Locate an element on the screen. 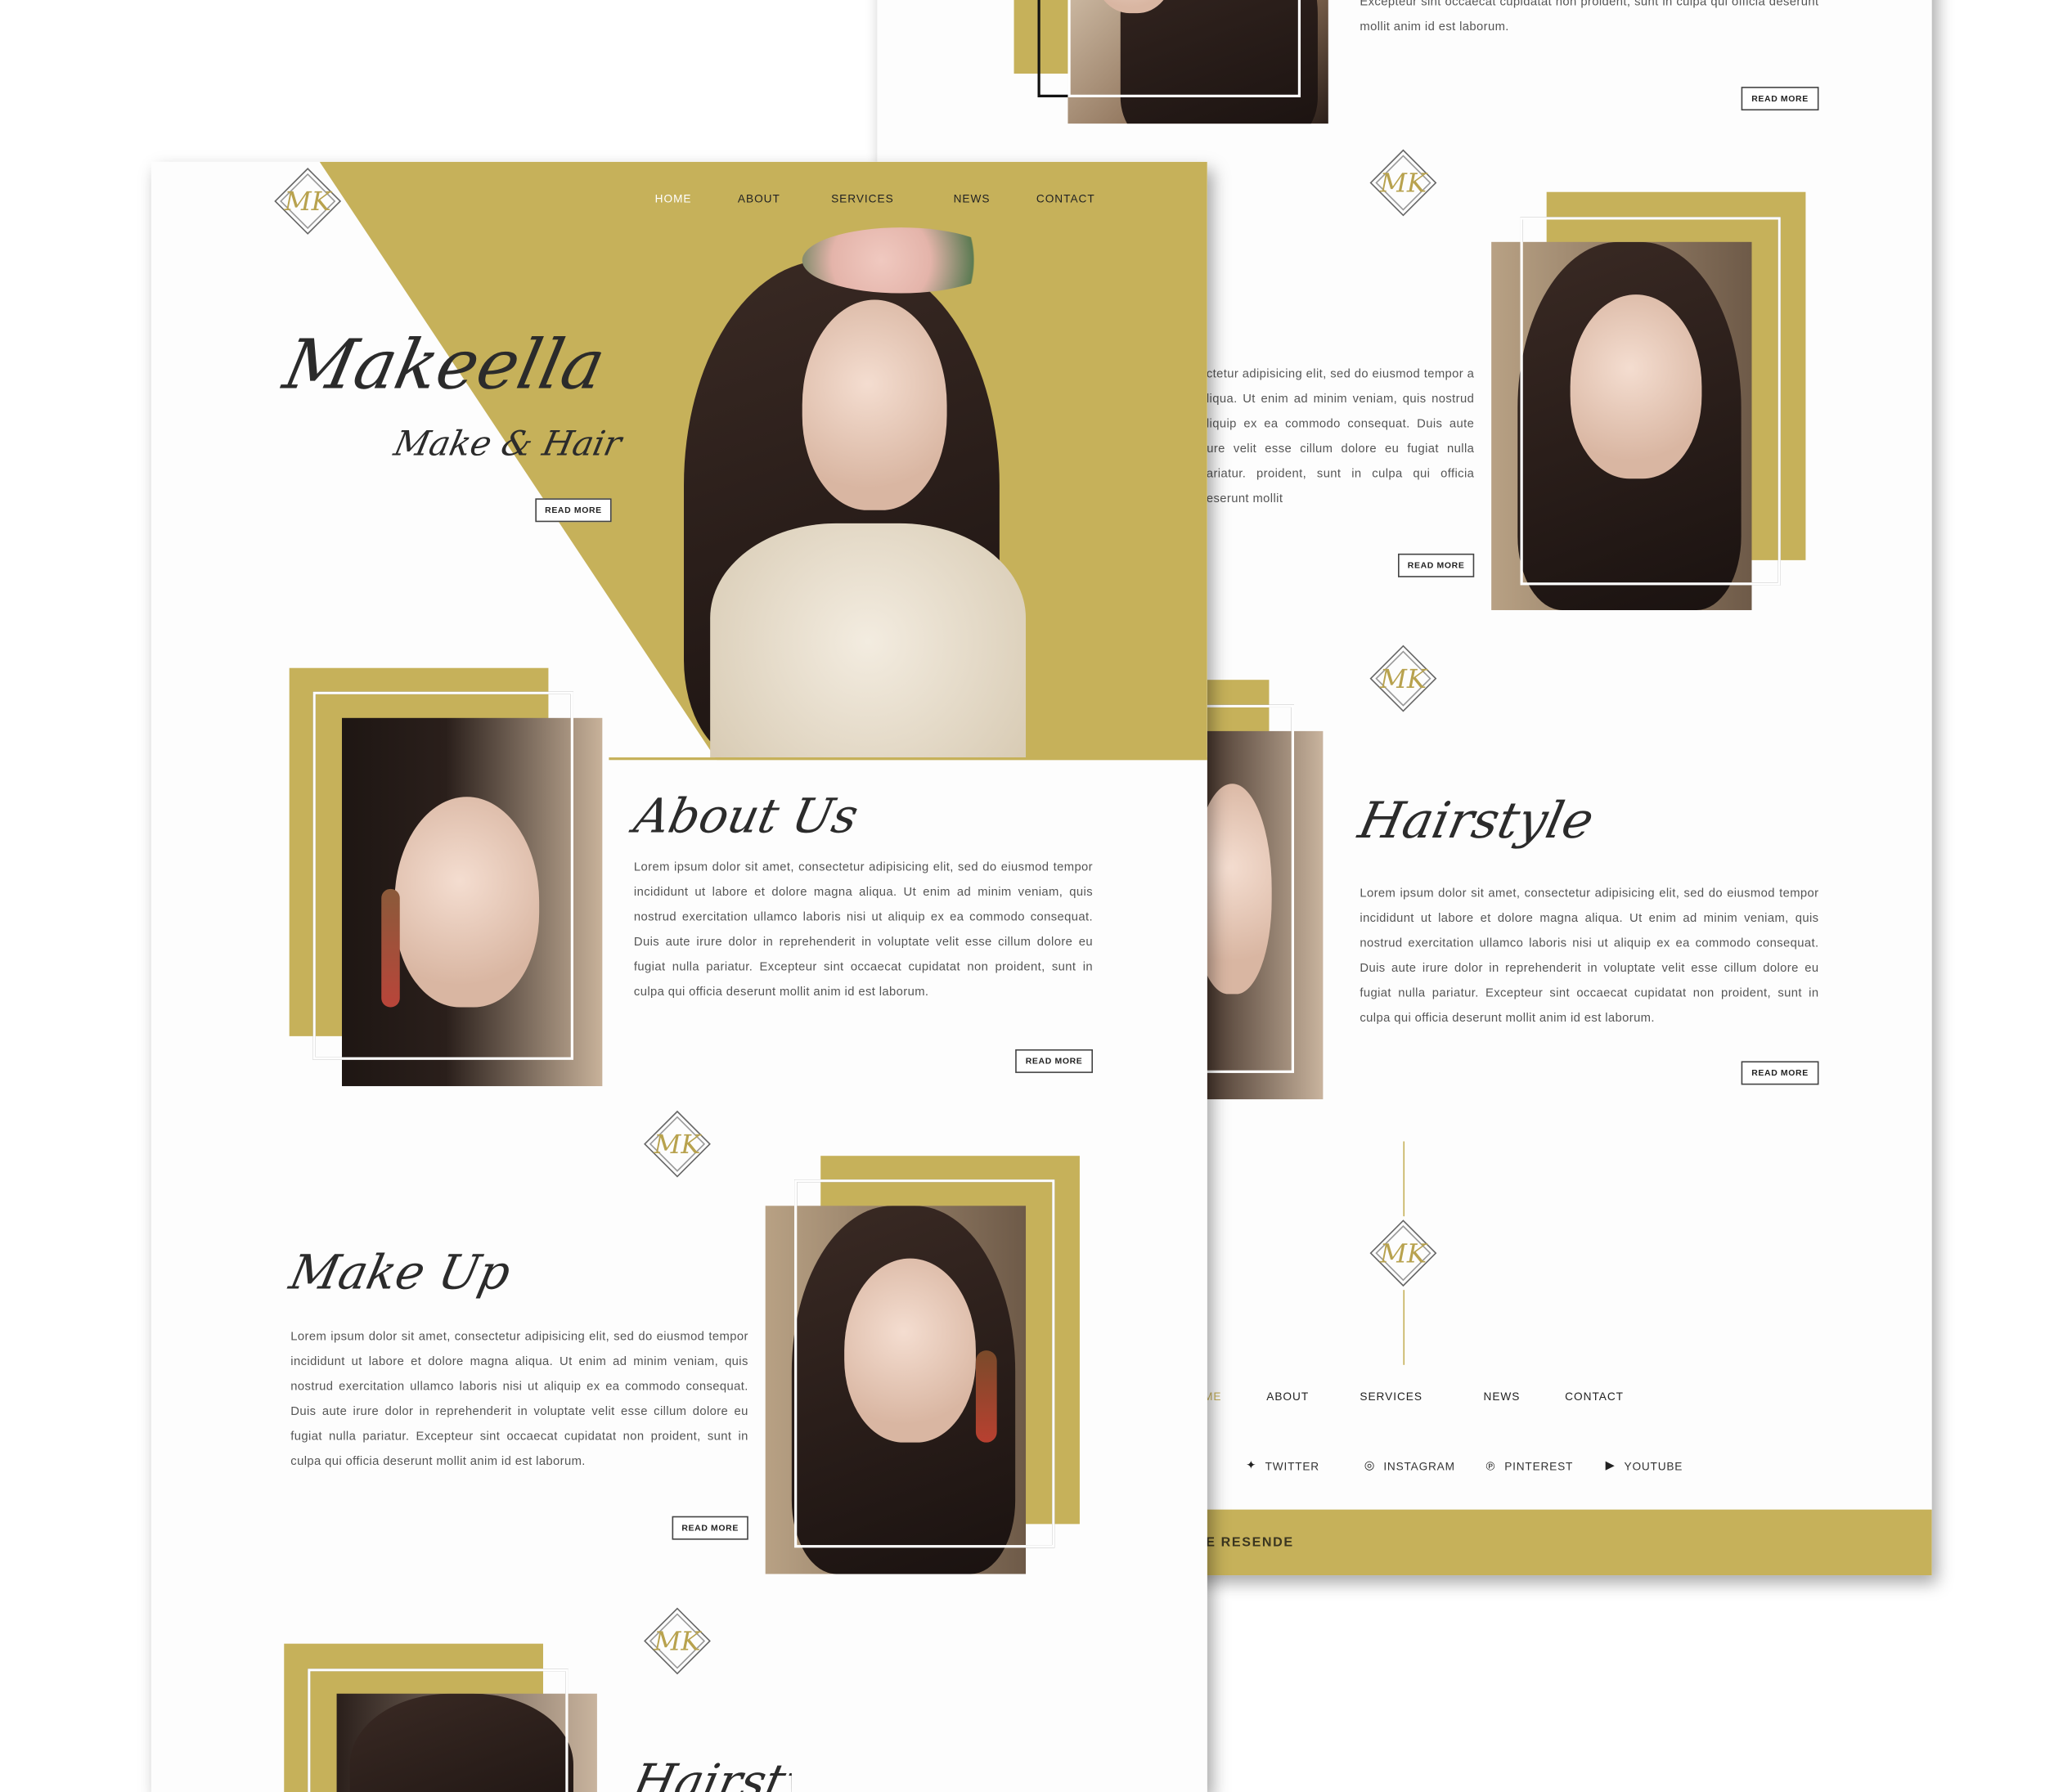 The image size is (2045, 1792). social-pinterest: ℗ PINTEREST is located at coordinates (1529, 1465).